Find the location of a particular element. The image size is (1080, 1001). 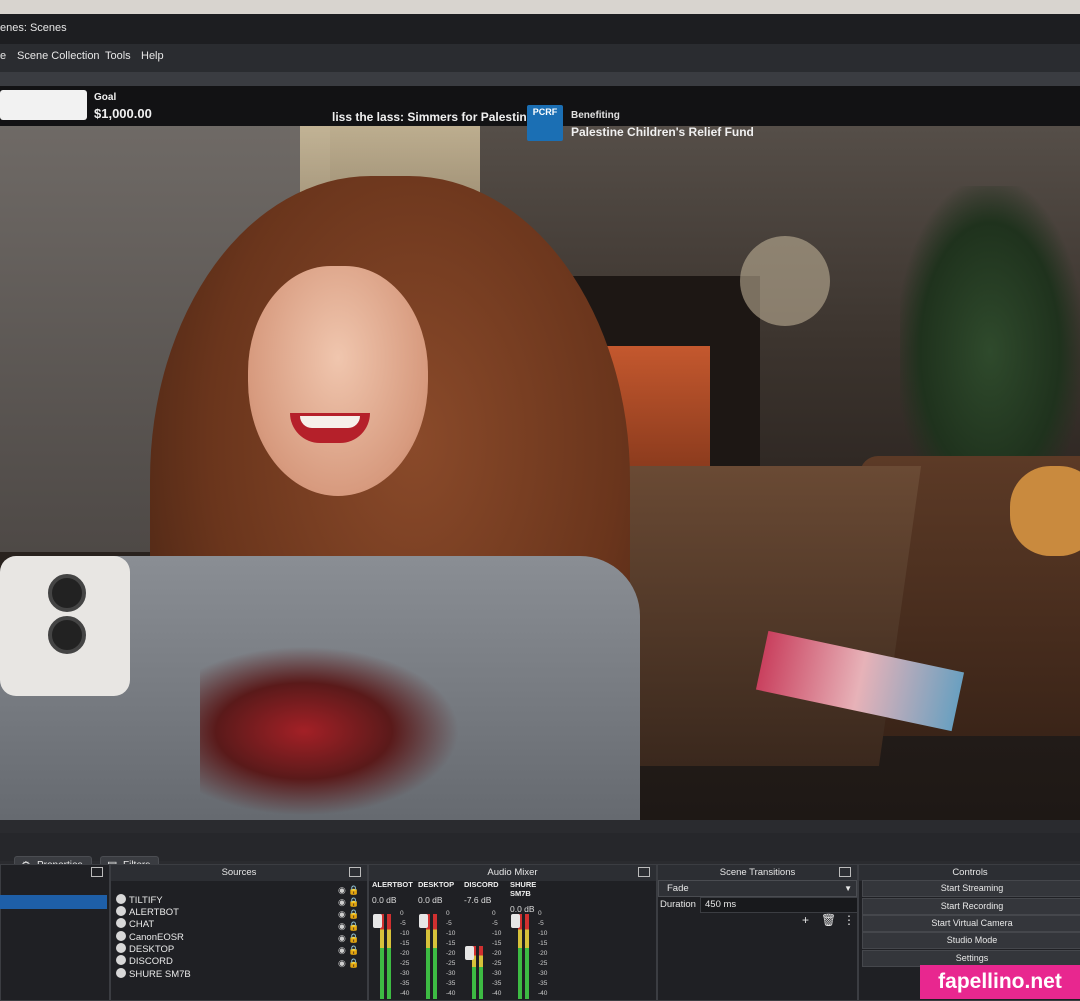

channel-name: DISCORD is located at coordinates (481, 884).